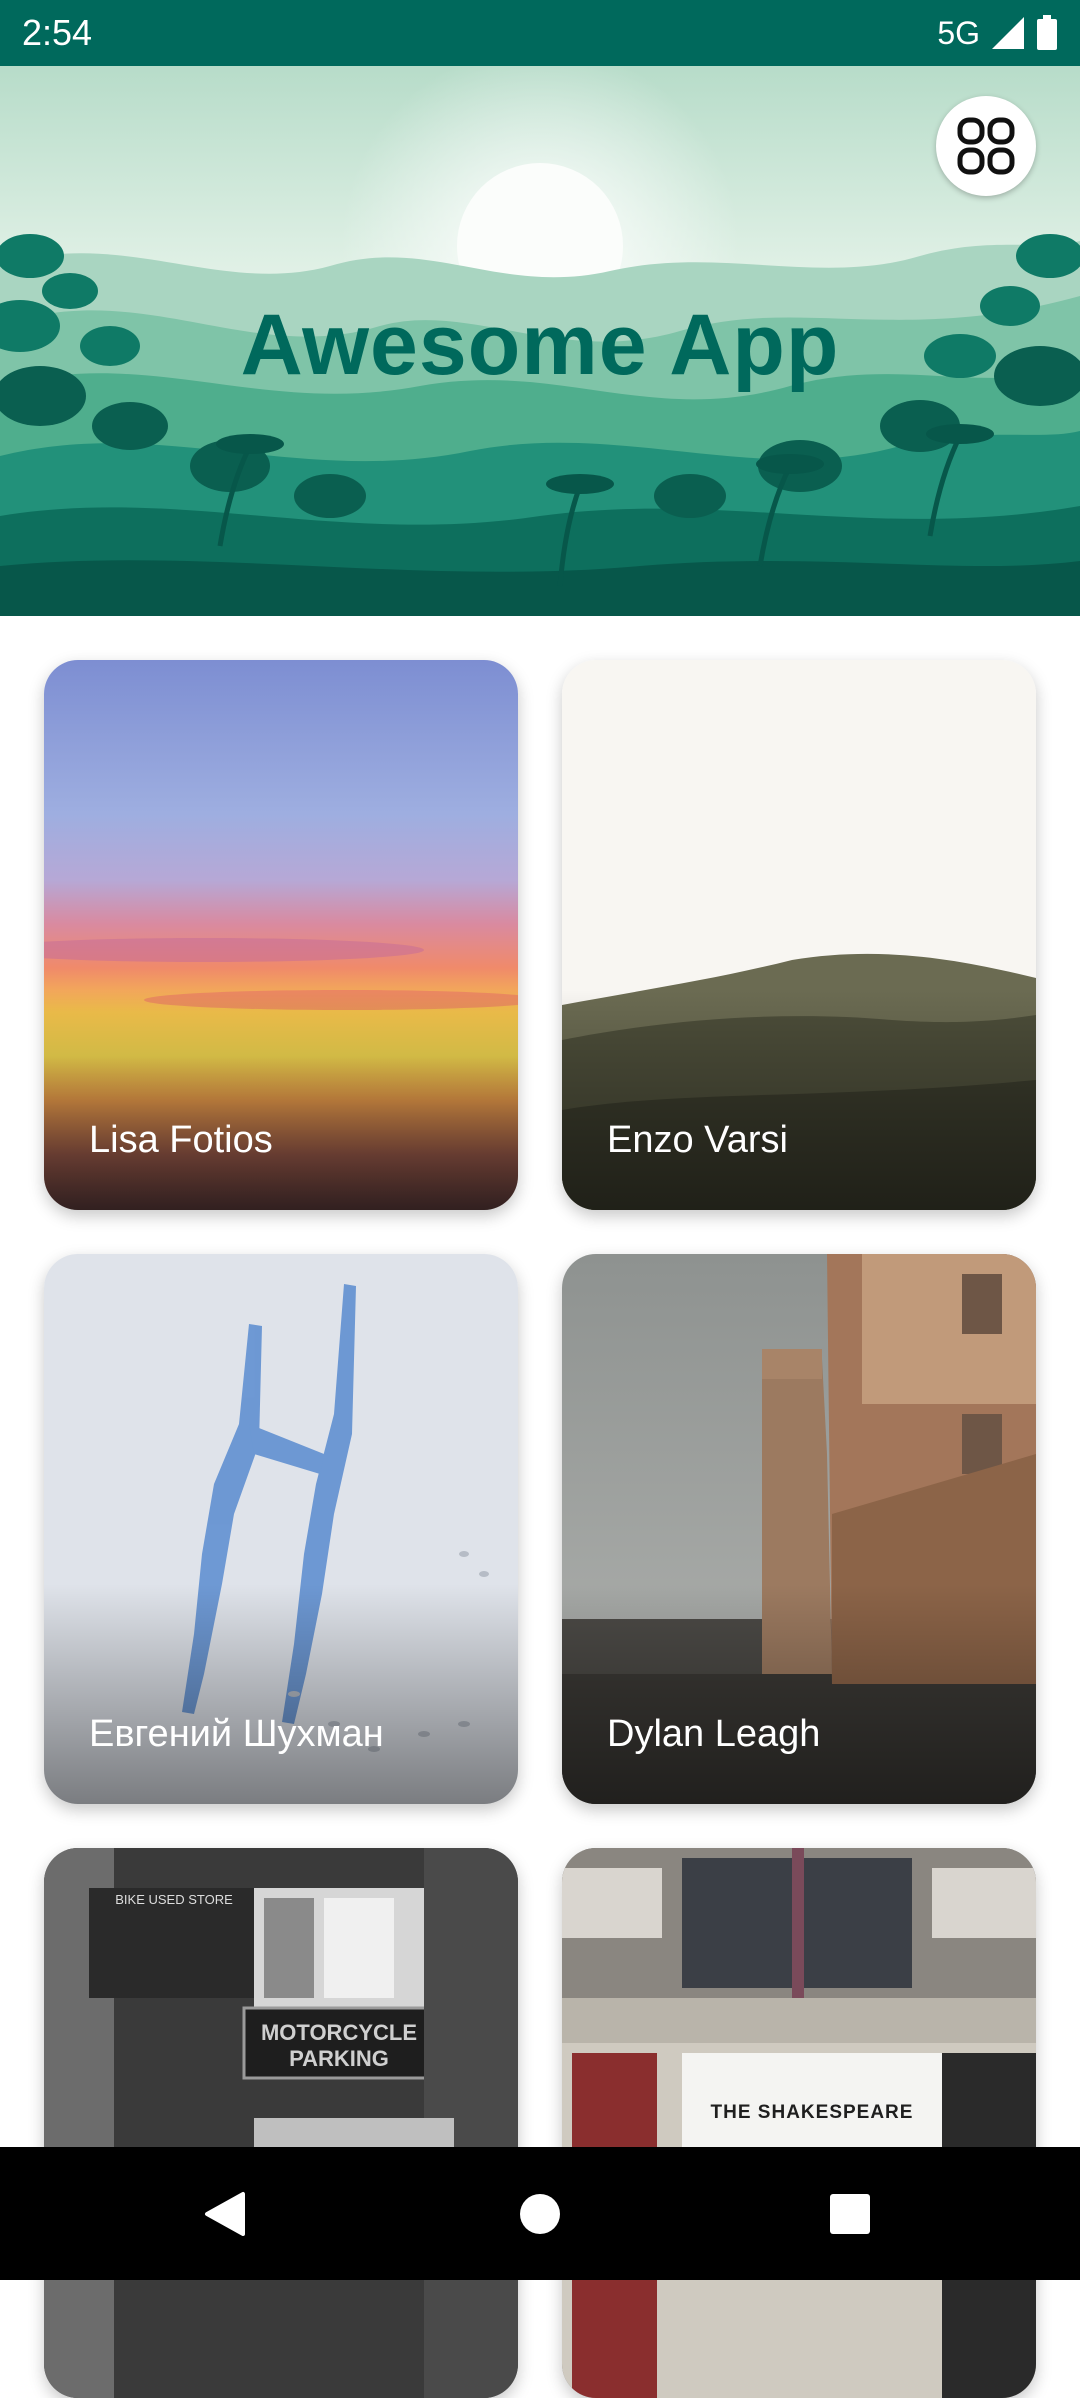 This screenshot has width=1080, height=2398. Describe the element at coordinates (181, 1140) in the screenshot. I see `photographer-name: Lisa Fotios` at that location.